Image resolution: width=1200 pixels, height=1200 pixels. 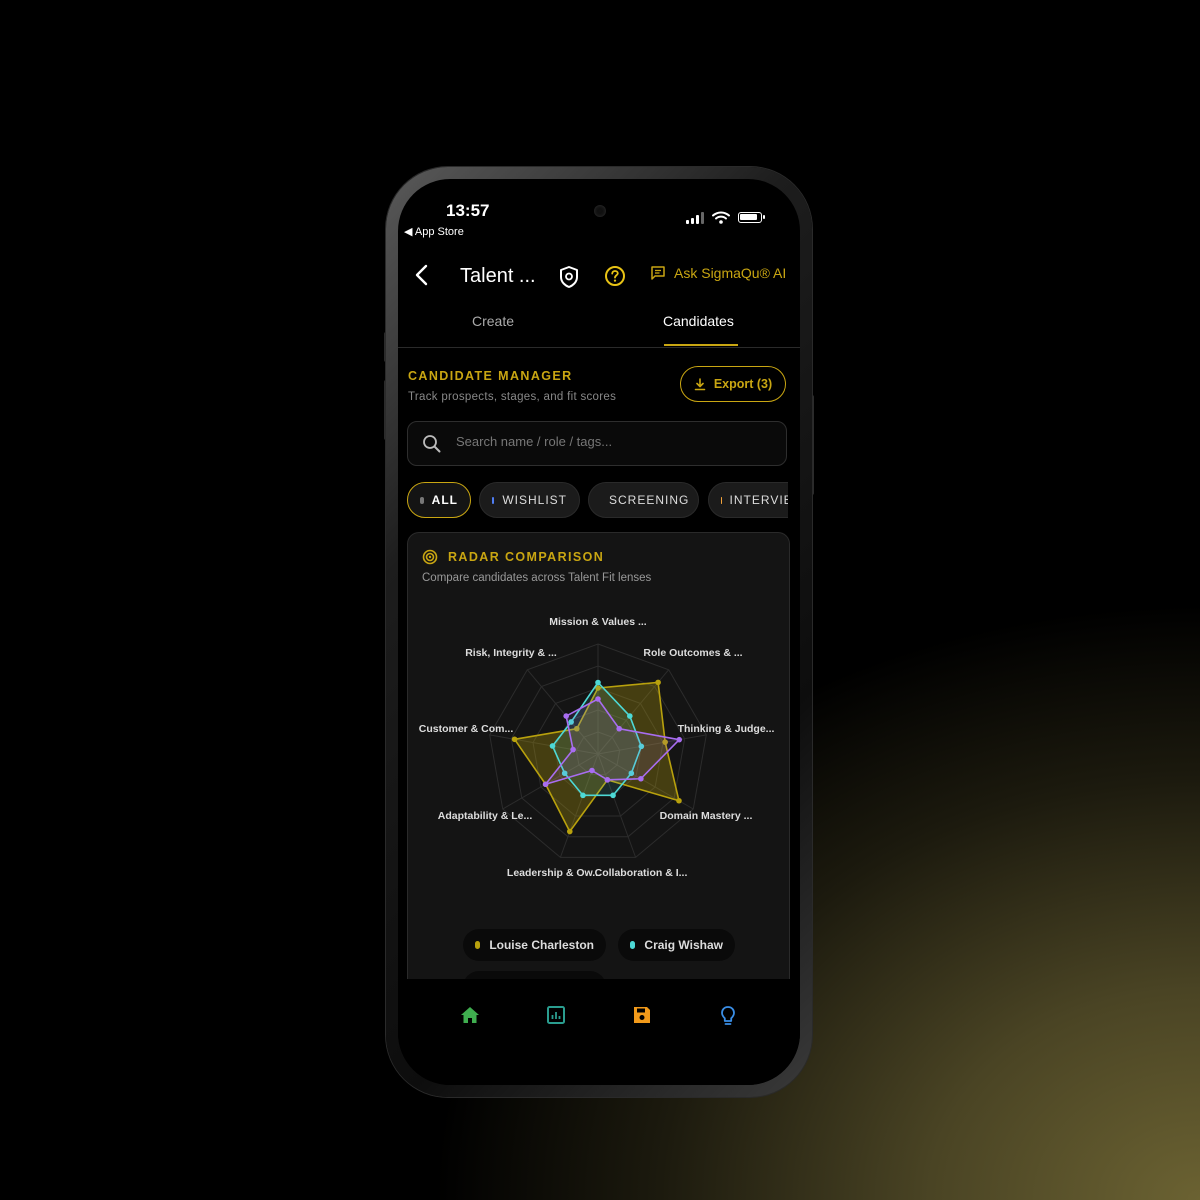 I want to click on wifi-icon, so click(x=721, y=217).